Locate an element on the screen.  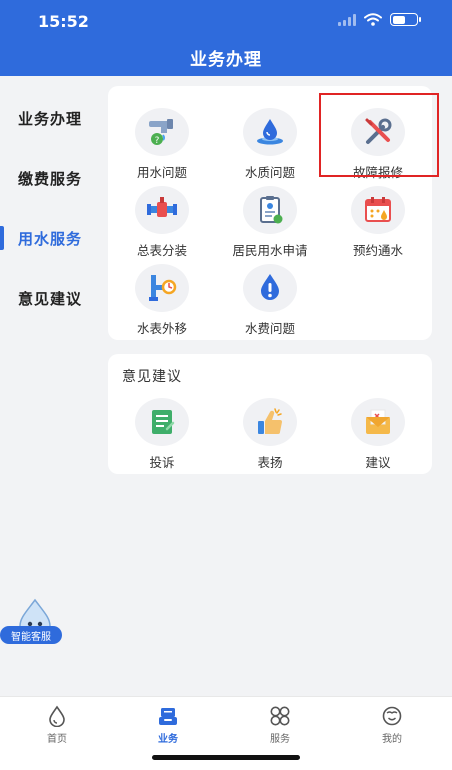
water-tap-question-icon: ? is located at coordinates (162, 132).